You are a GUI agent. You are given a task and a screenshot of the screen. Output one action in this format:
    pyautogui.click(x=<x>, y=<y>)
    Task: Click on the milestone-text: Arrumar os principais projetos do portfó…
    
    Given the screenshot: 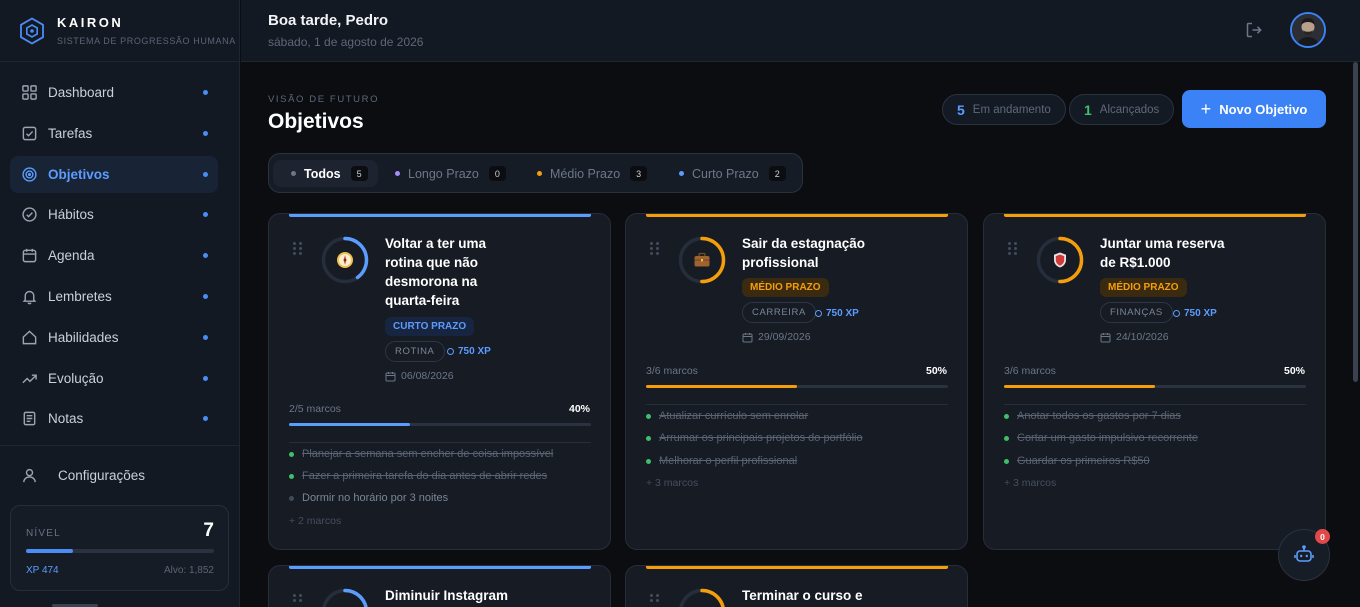 What is the action you would take?
    pyautogui.click(x=761, y=438)
    